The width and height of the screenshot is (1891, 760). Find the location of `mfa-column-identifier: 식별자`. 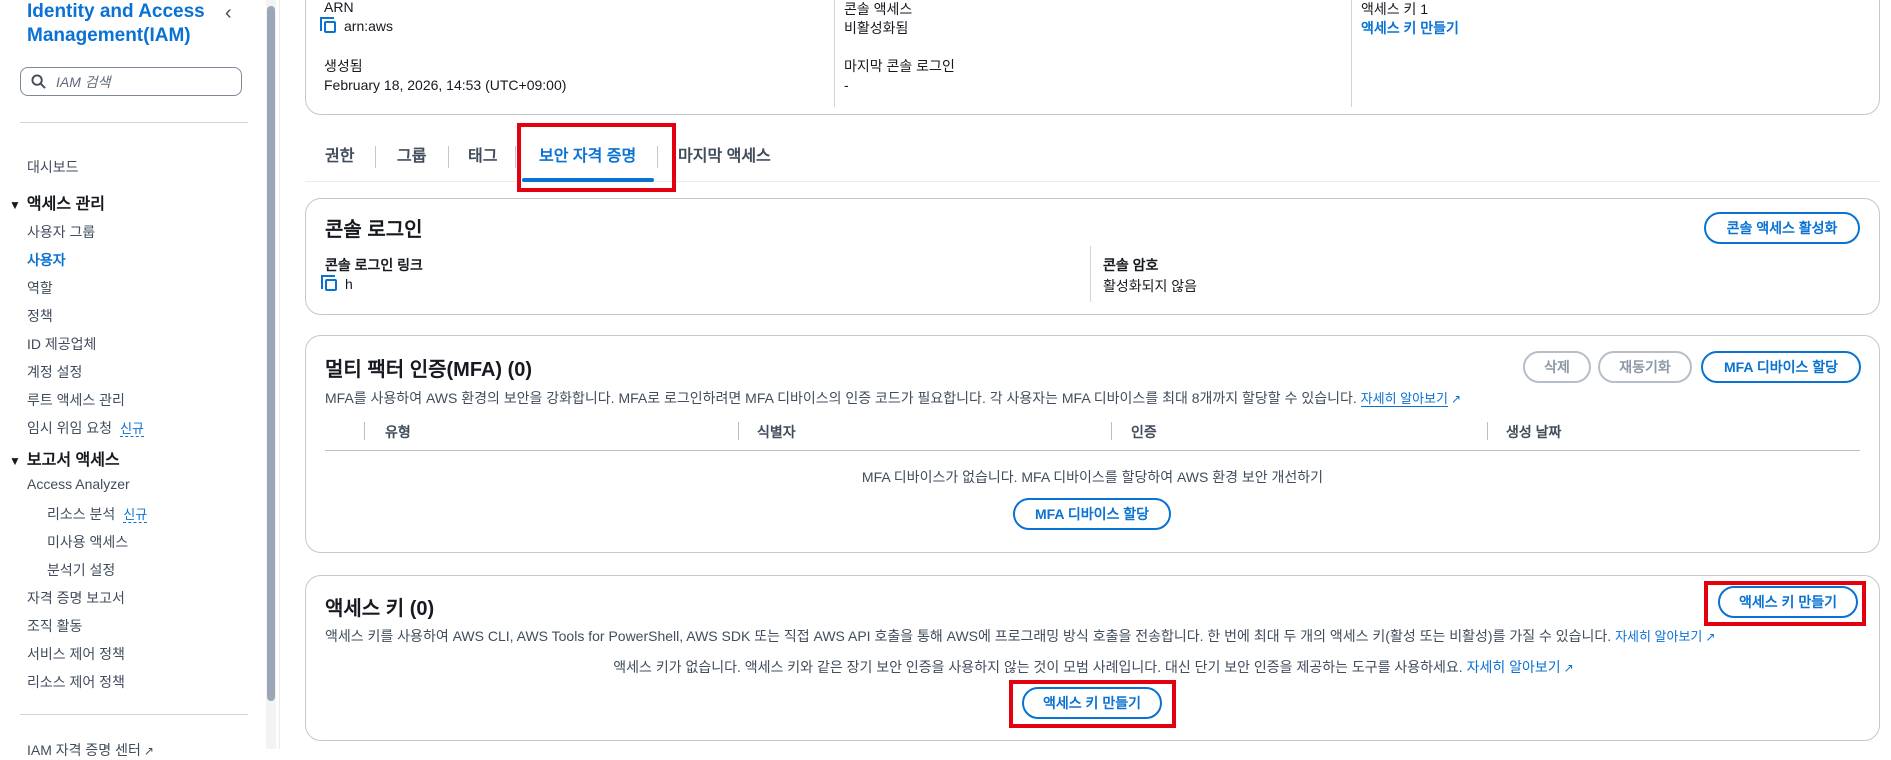

mfa-column-identifier: 식별자 is located at coordinates (776, 432).